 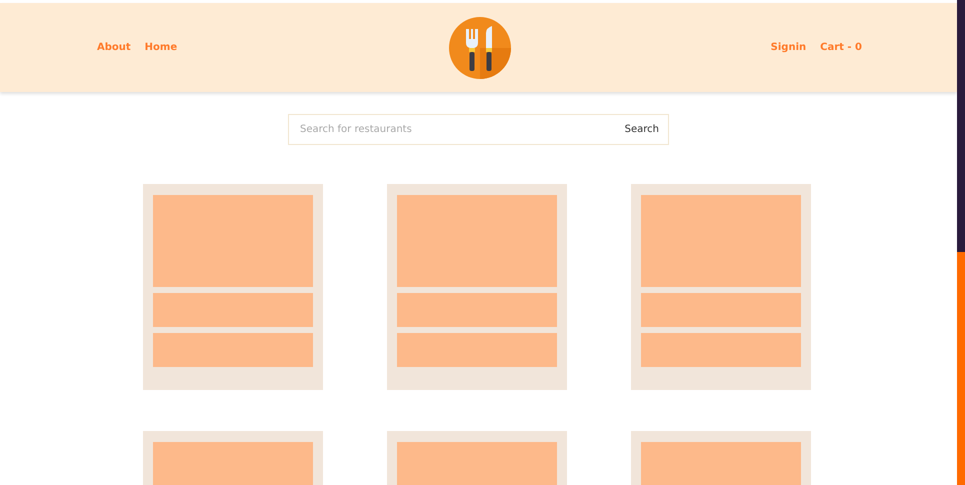 I want to click on nav-link: Signin, so click(x=788, y=47).